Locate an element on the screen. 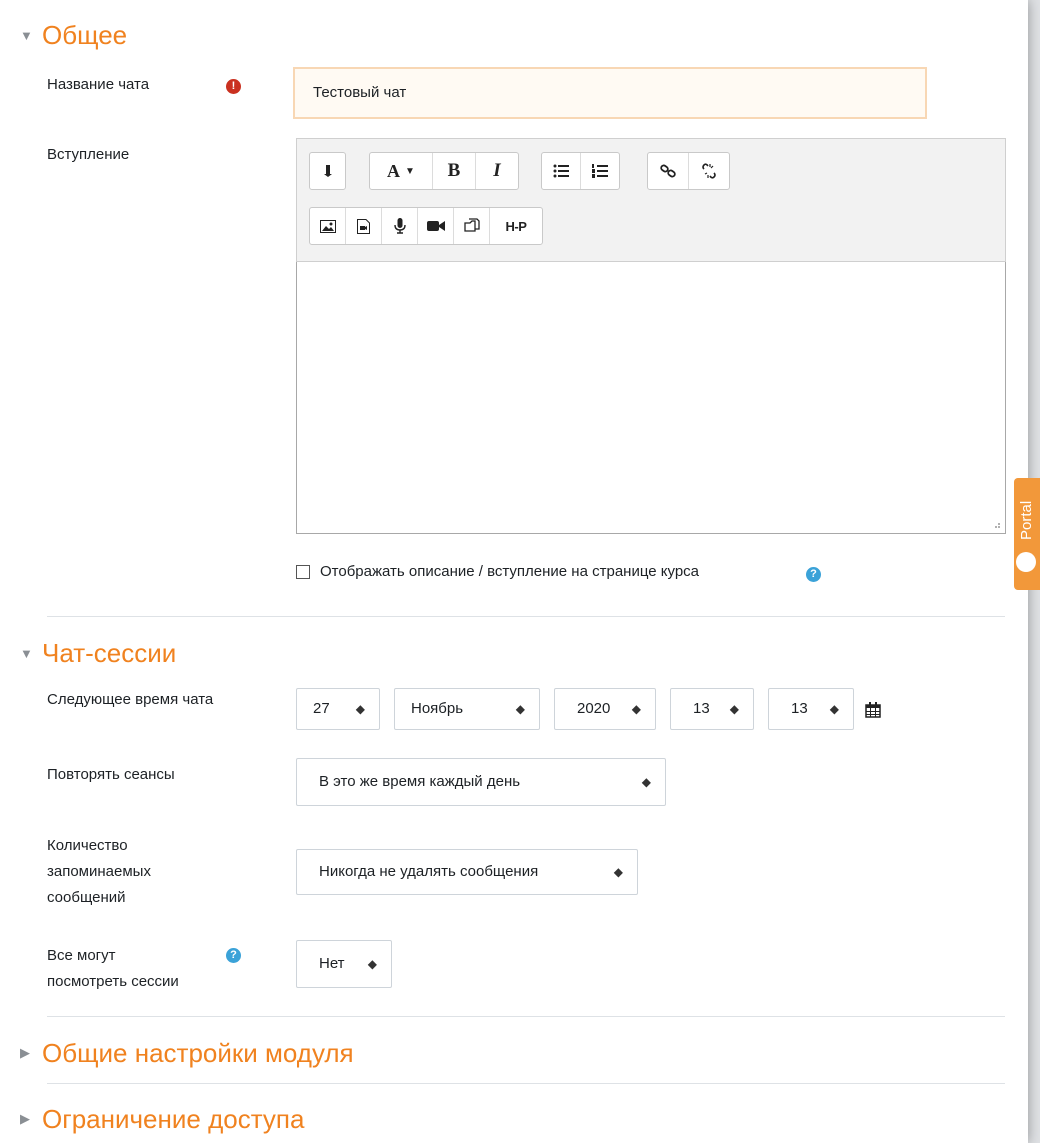 The height and width of the screenshot is (1143, 1040). section-access-title: Ограничение доступа is located at coordinates (173, 1119).